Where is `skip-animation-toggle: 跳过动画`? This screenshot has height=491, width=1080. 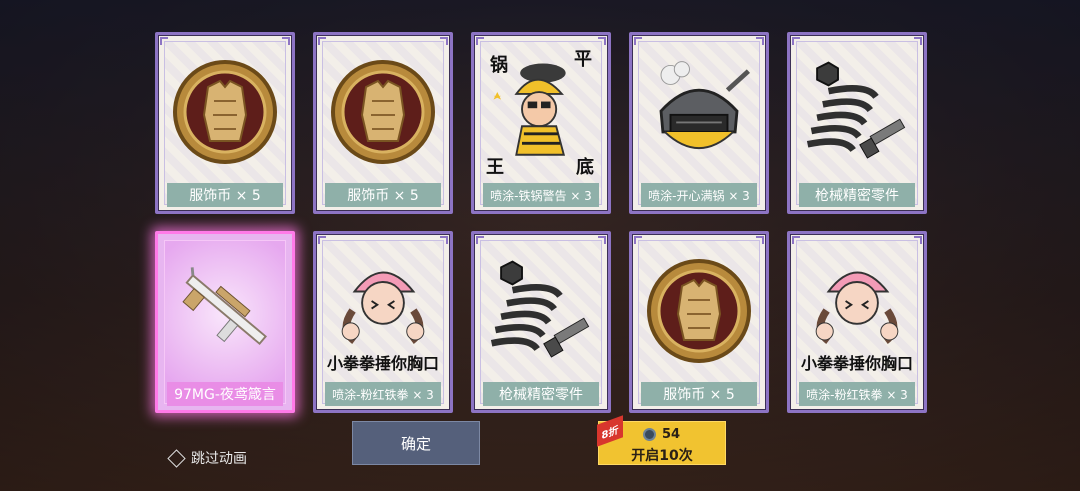 skip-animation-toggle: 跳过动画 is located at coordinates (207, 458).